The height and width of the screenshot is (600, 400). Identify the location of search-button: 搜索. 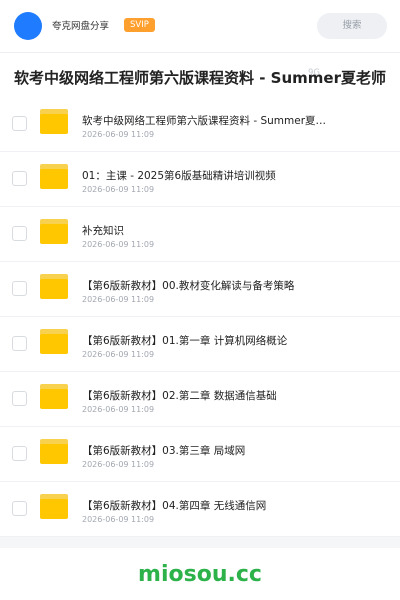
(352, 26).